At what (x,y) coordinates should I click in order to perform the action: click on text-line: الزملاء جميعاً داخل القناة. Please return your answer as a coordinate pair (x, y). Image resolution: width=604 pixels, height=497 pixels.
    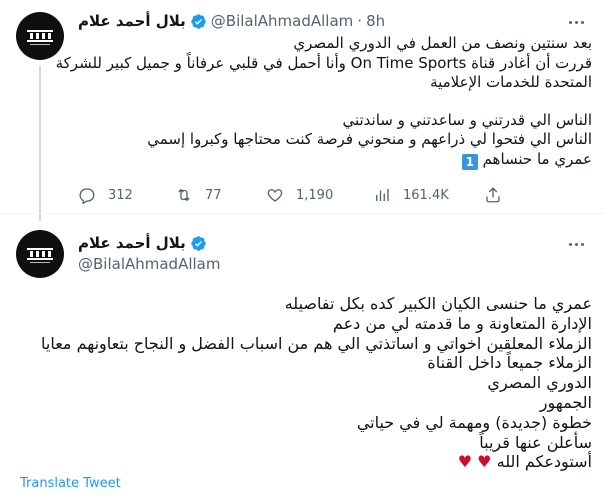
    Looking at the image, I should click on (509, 363).